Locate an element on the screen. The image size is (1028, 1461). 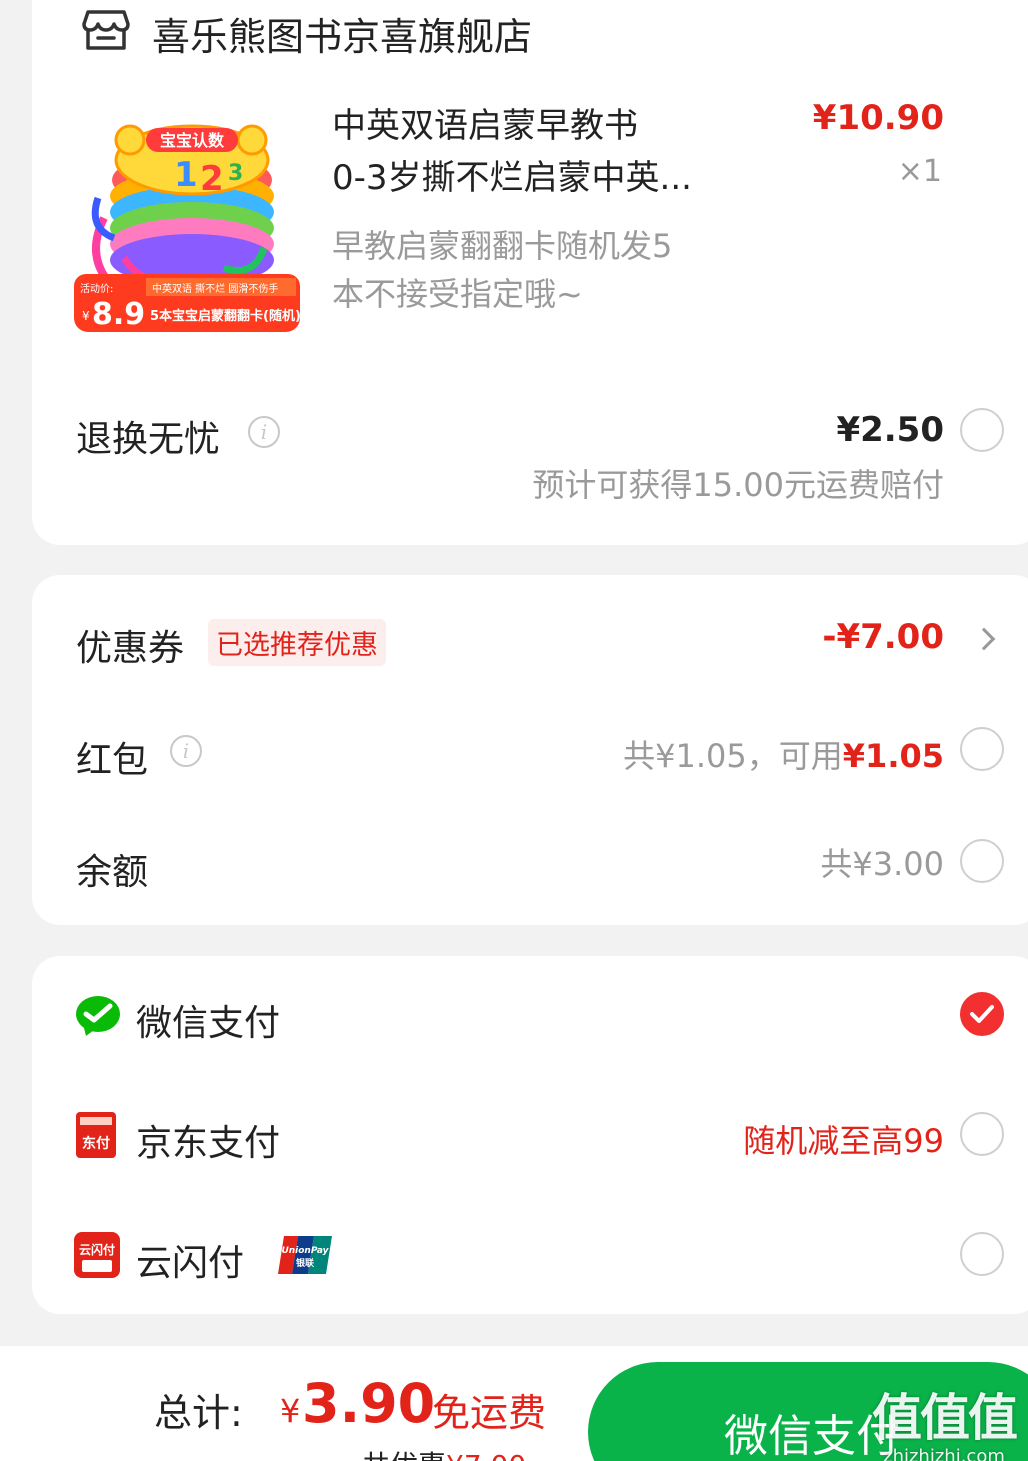
payment-label-jd: 京东支付 is located at coordinates (208, 1140).